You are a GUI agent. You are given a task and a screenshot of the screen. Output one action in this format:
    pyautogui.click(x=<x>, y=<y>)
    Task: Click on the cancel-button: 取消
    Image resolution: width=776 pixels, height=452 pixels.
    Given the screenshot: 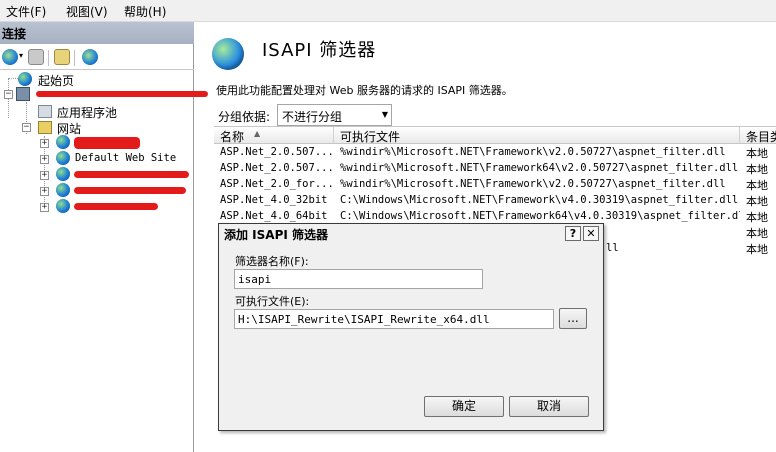 What is the action you would take?
    pyautogui.click(x=549, y=406)
    